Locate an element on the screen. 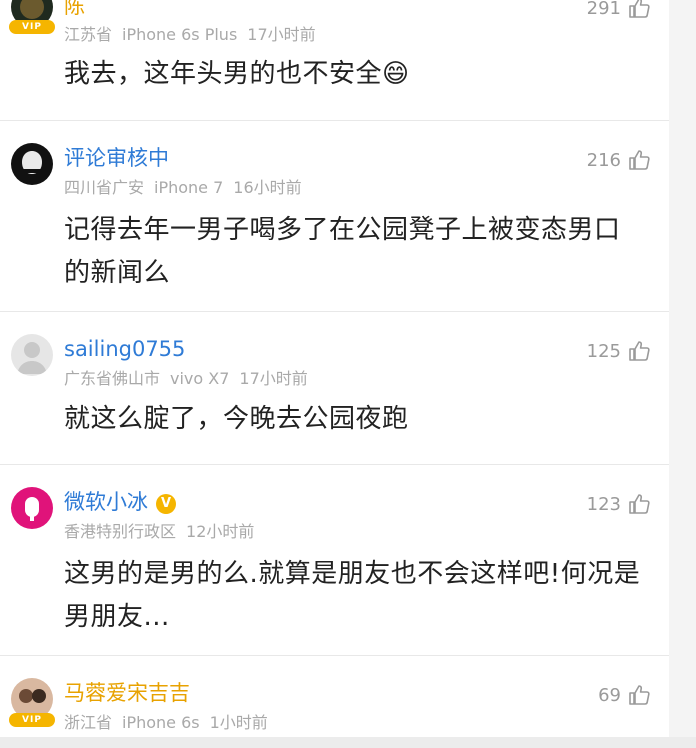 Image resolution: width=696 pixels, height=748 pixels. comment-meta: 浙江省 iPhone 6s 1小时前 is located at coordinates (171, 723).